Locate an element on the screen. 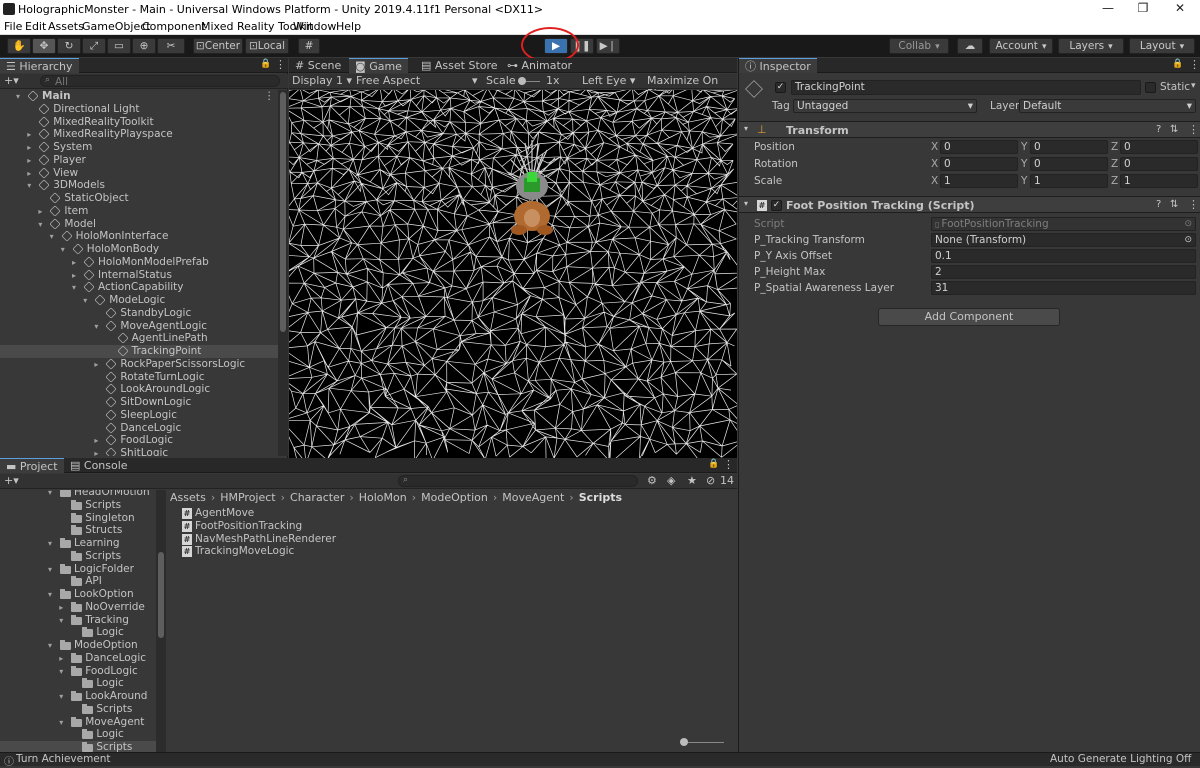 The height and width of the screenshot is (768, 1200). scale-tool-icon: ⤢ is located at coordinates (94, 46).